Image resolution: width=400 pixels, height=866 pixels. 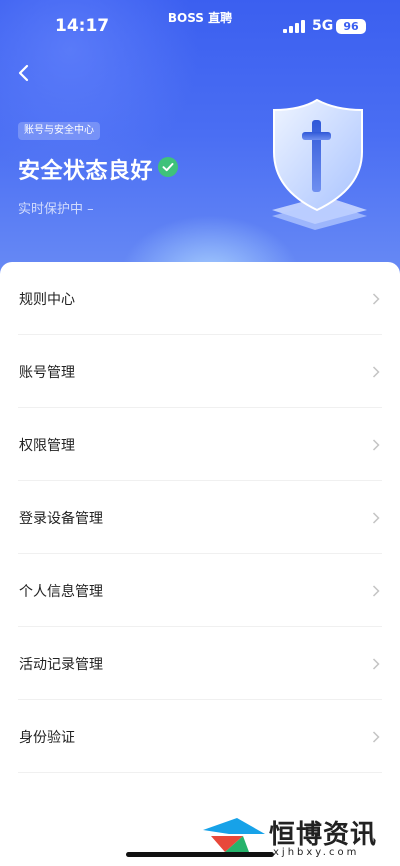 What do you see at coordinates (200, 444) in the screenshot?
I see `menu-item-permission-management: 权限管理` at bounding box center [200, 444].